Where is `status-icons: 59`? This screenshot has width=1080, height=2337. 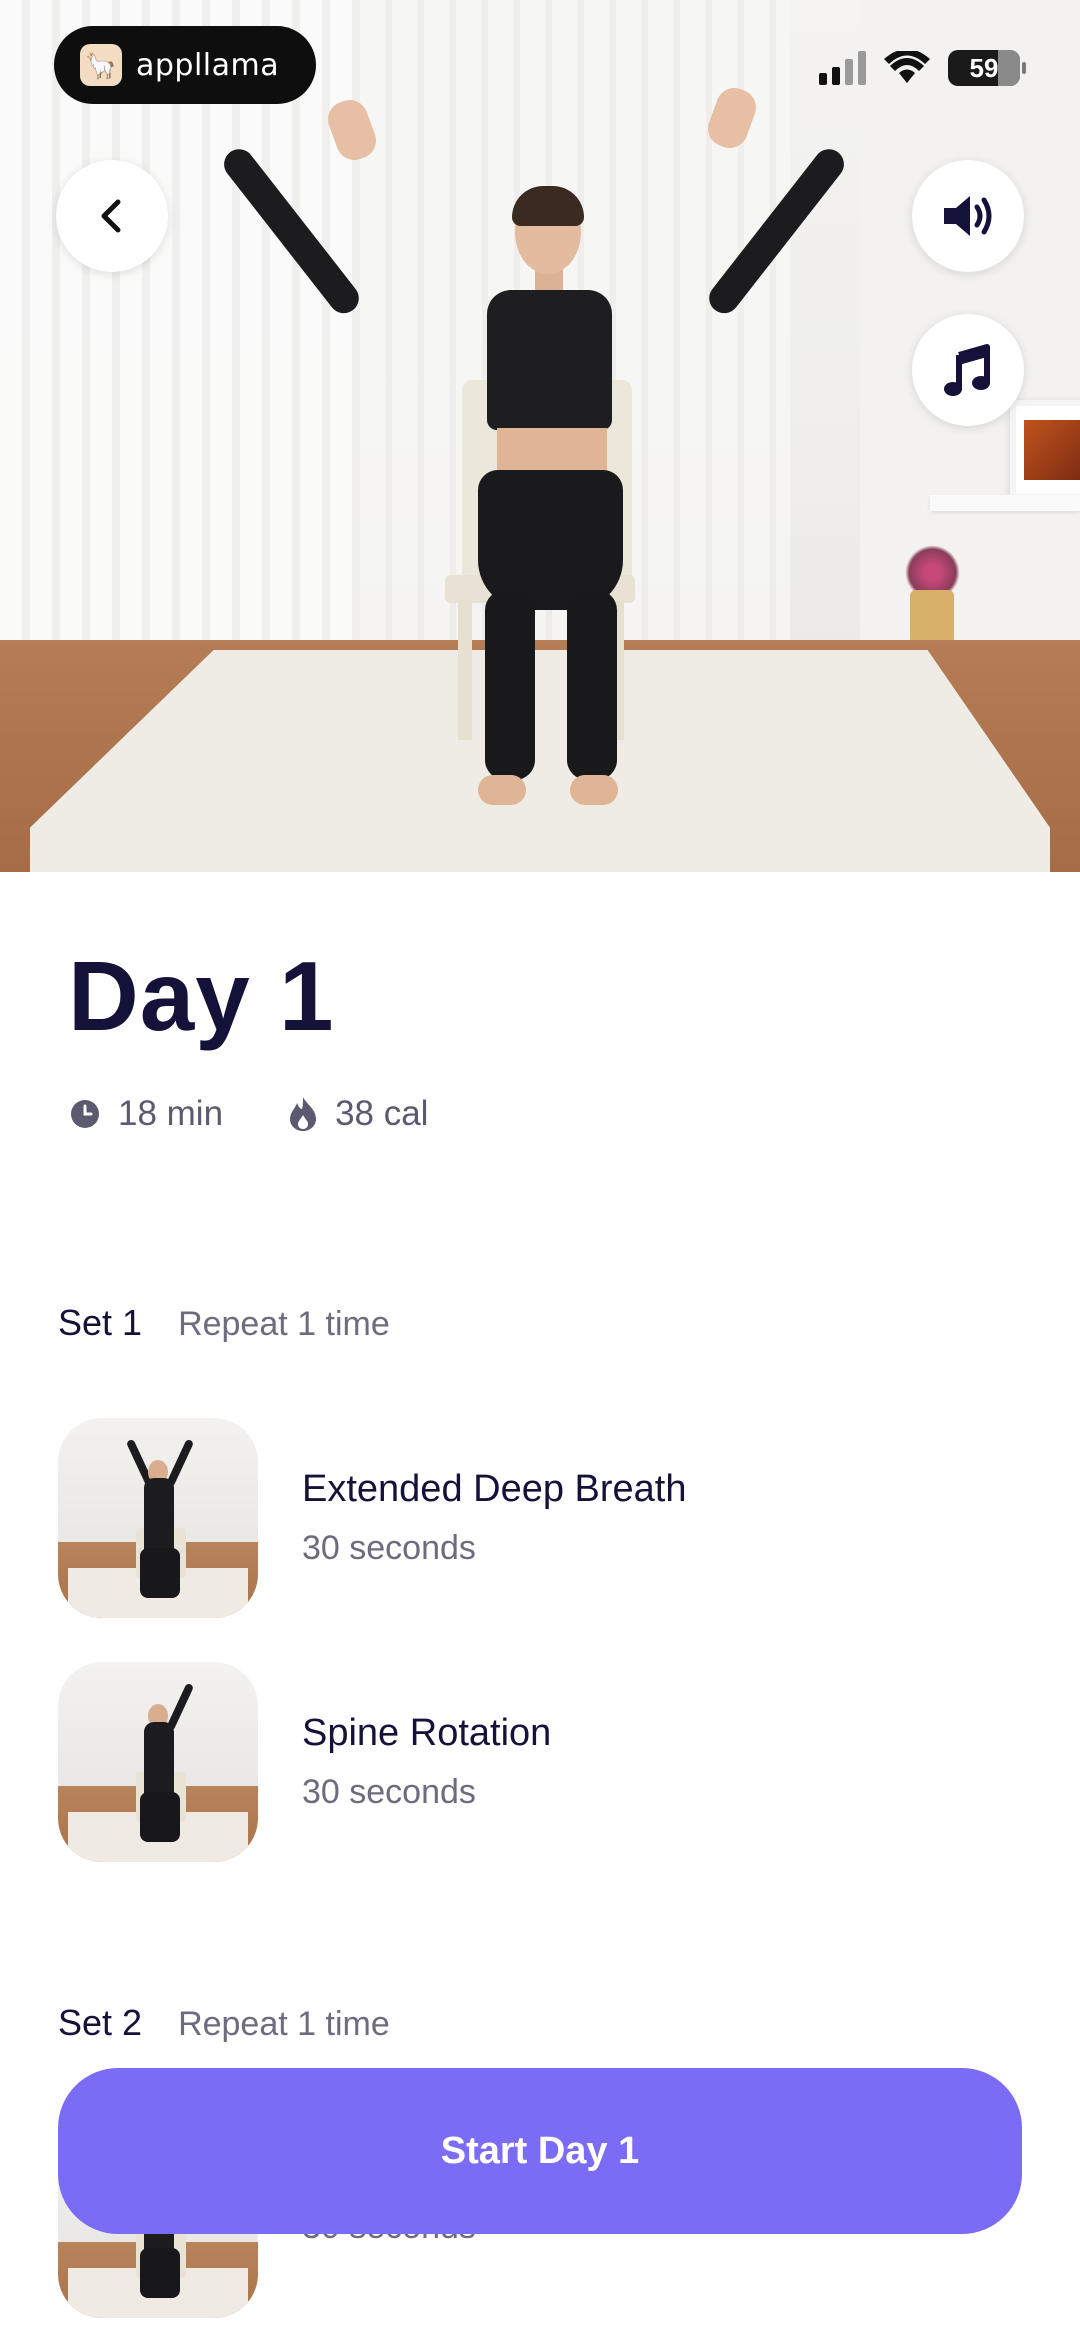
status-icons: 59 is located at coordinates (922, 68).